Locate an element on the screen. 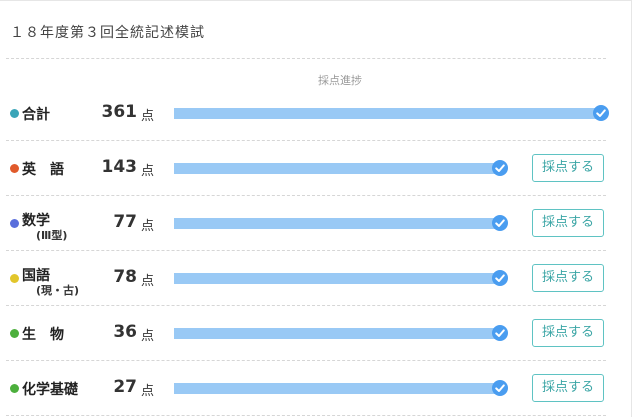 This screenshot has height=417, width=632. score-row: 数学 (Ⅲ型) 77 点採点する is located at coordinates (316, 223).